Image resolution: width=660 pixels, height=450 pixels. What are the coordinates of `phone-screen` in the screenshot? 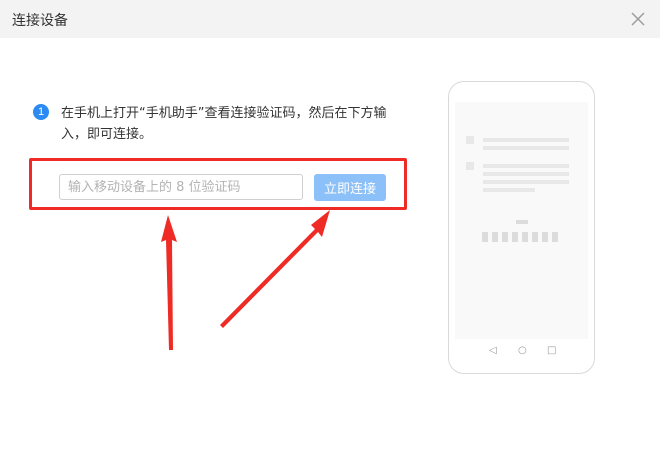 It's located at (521, 220).